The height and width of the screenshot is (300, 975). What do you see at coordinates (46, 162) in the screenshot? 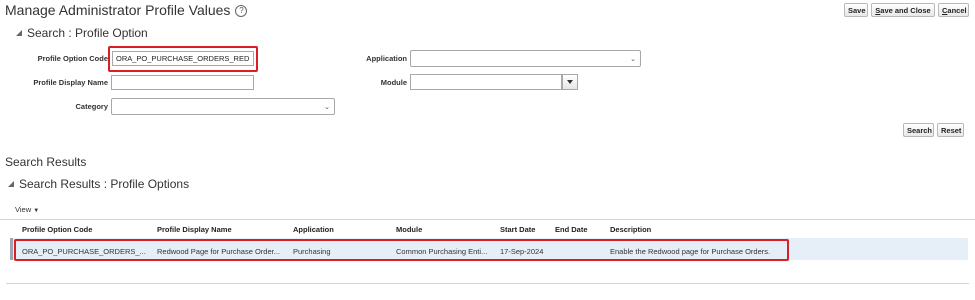
I see `search-results-heading: Search Results` at bounding box center [46, 162].